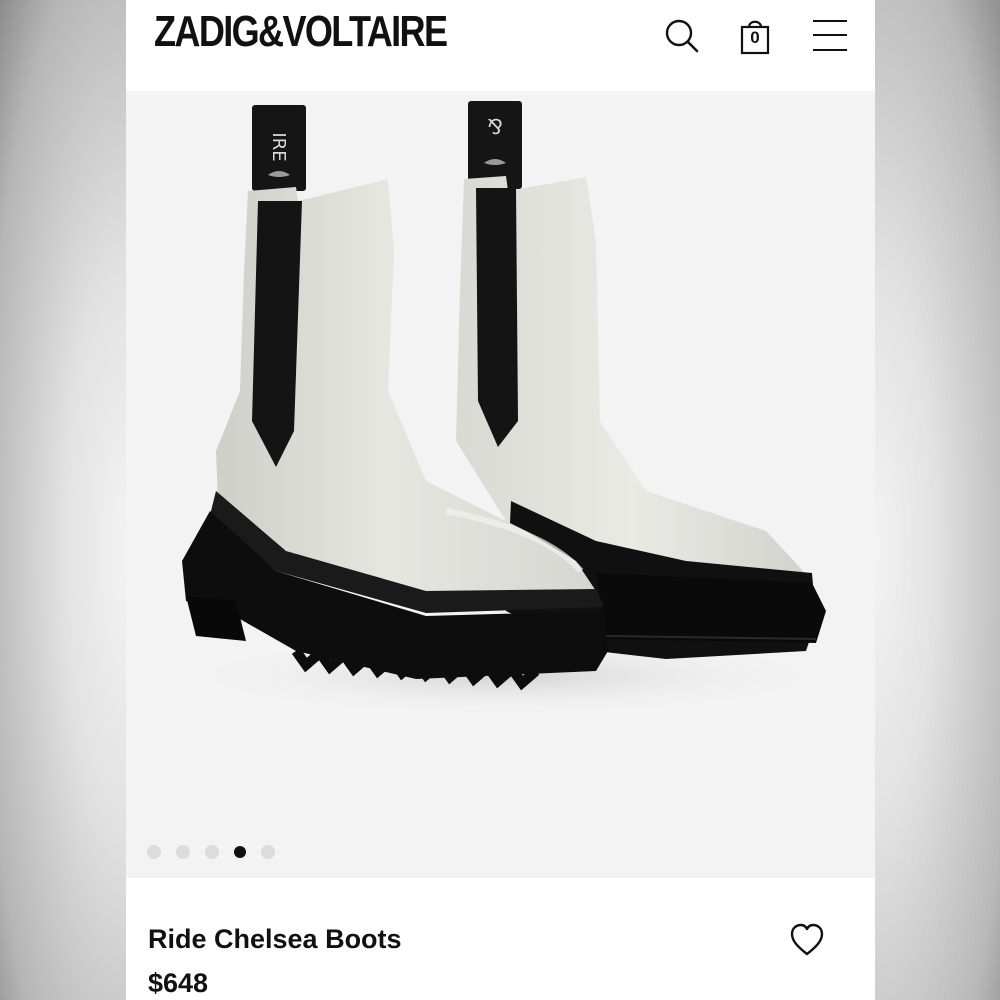 This screenshot has height=1000, width=1000. Describe the element at coordinates (937, 500) in the screenshot. I see `backdrop-right` at that location.